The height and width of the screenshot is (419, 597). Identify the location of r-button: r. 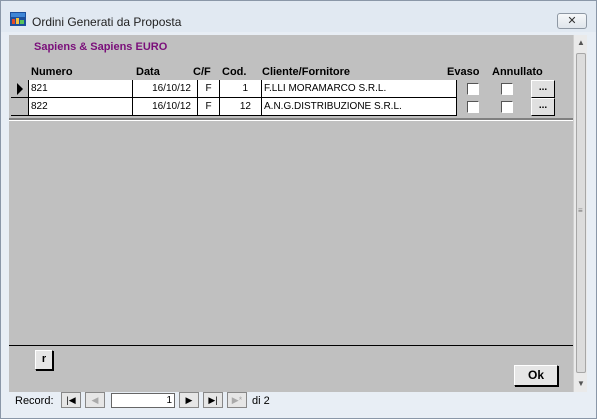
(44, 360).